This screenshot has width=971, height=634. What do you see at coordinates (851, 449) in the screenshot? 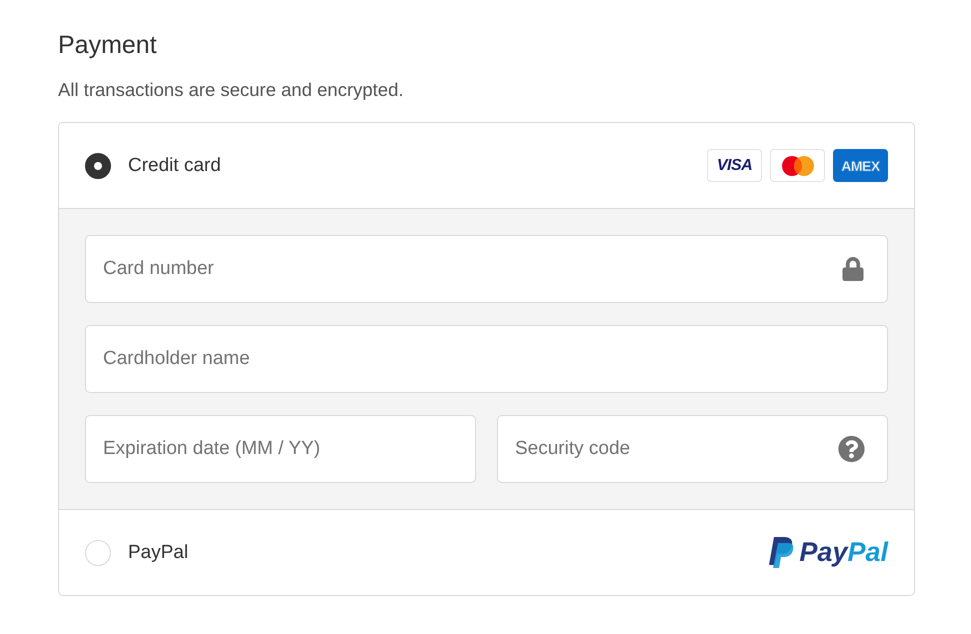
I see `help-icon` at bounding box center [851, 449].